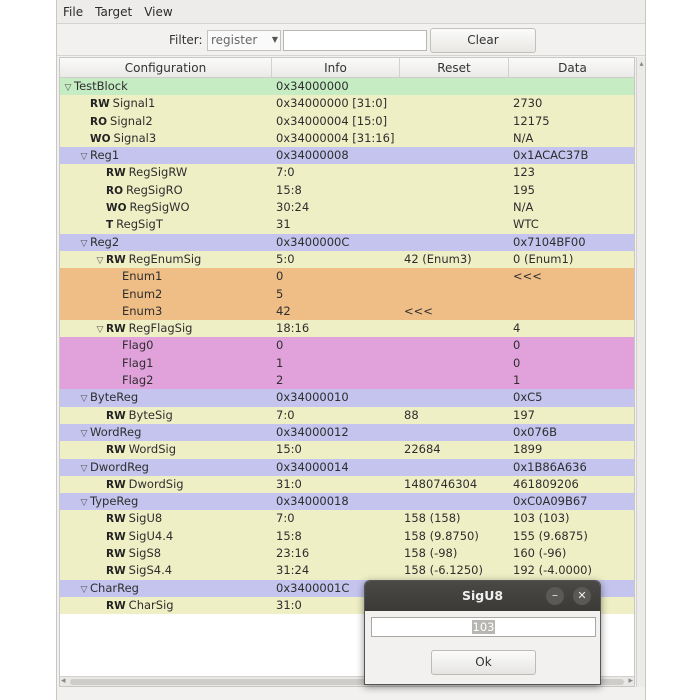 Image resolution: width=700 pixels, height=700 pixels. I want to click on data-cell: 461809206, so click(573, 484).